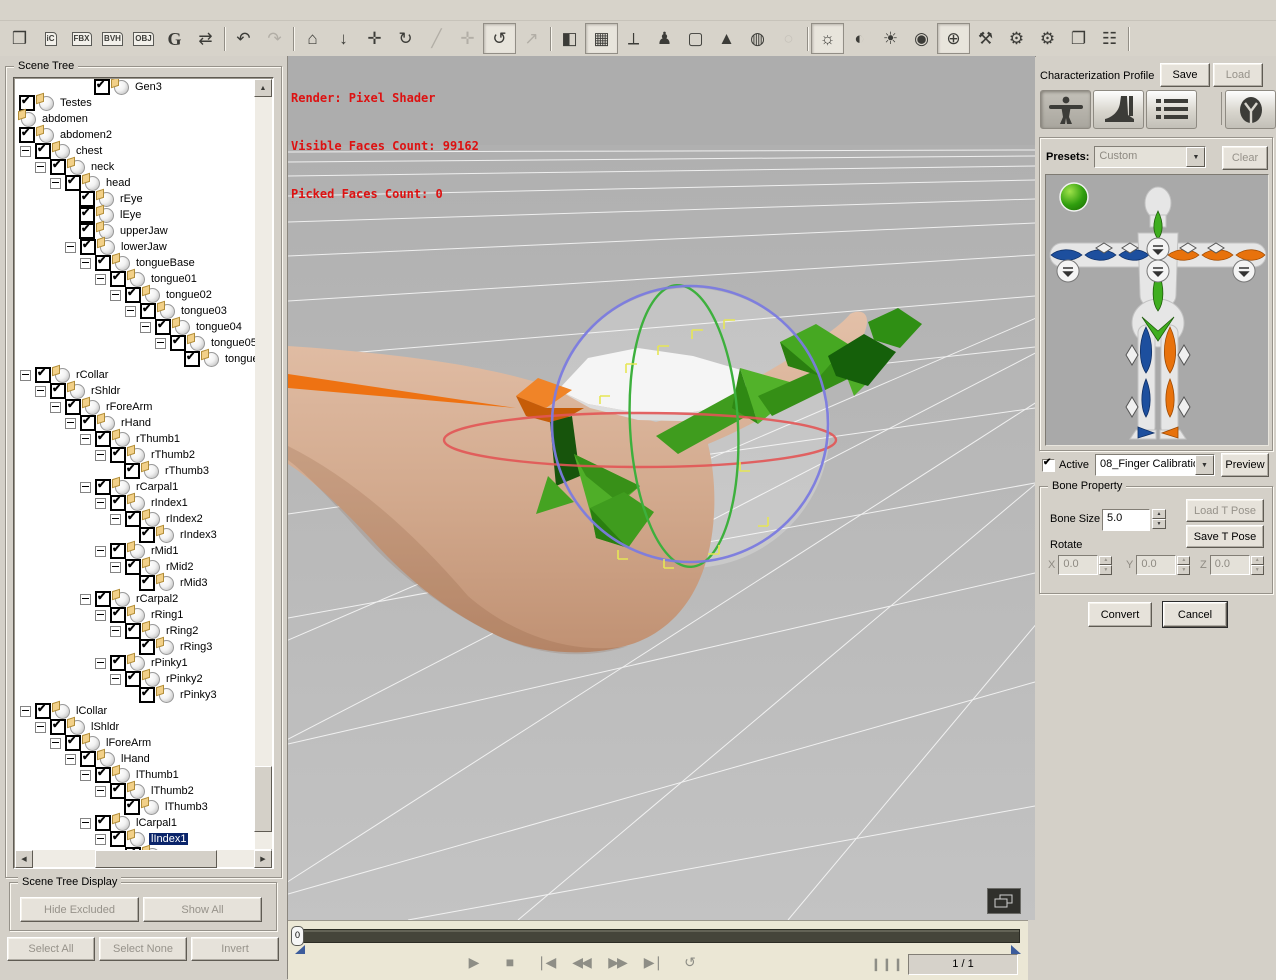 This screenshot has width=1276, height=980. What do you see at coordinates (1225, 536) in the screenshot?
I see `save-t-pose-button: Save T Pose` at bounding box center [1225, 536].